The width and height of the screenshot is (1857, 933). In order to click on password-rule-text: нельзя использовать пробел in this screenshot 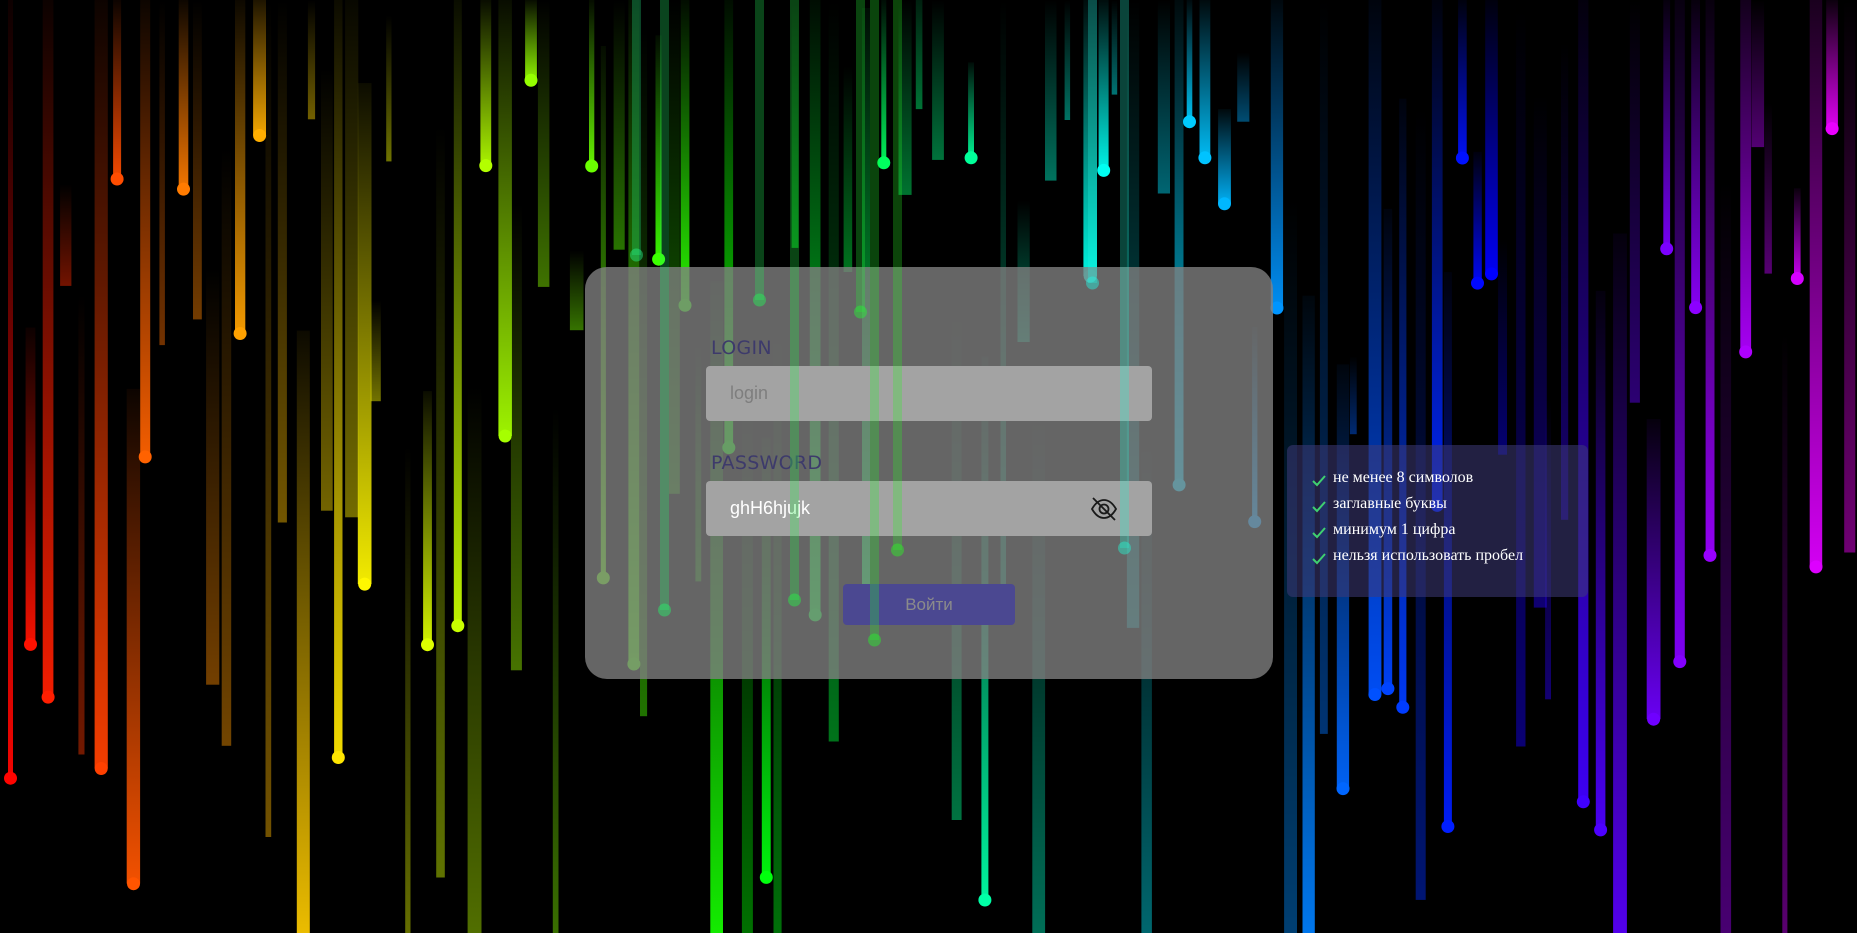, I will do `click(1428, 555)`.